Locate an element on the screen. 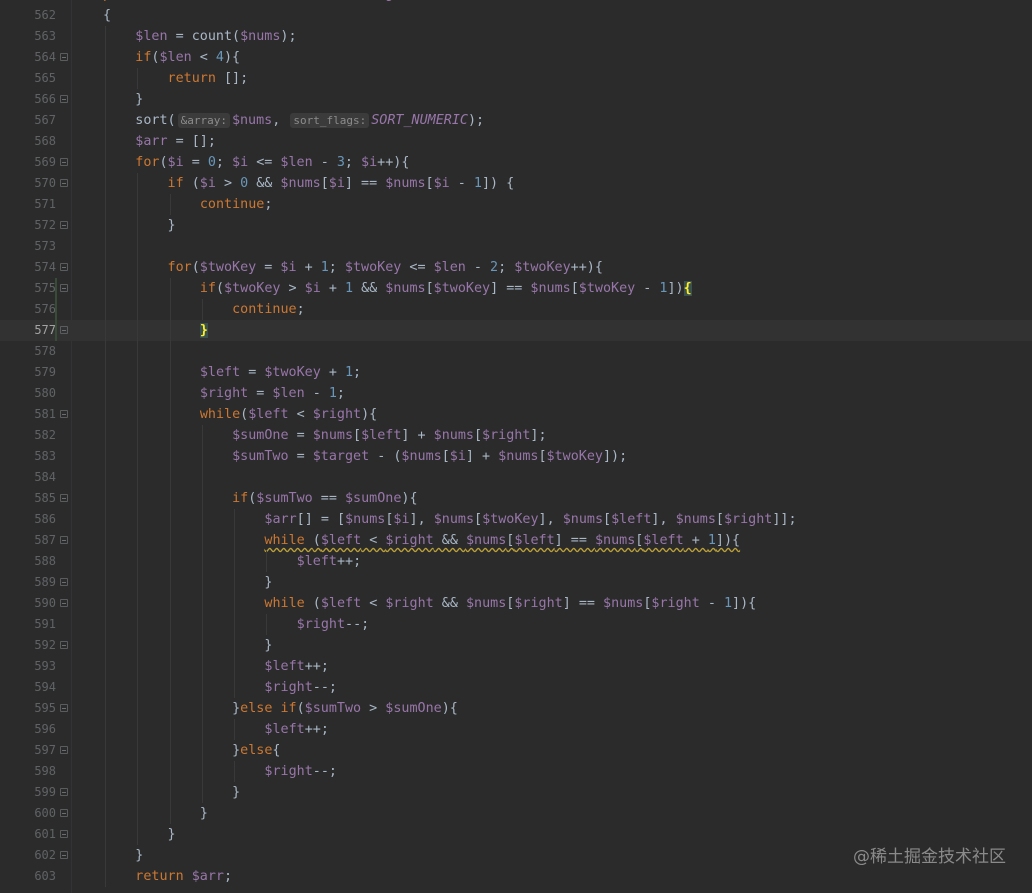 The width and height of the screenshot is (1032, 893). vcs-change-marker is located at coordinates (56, 309).